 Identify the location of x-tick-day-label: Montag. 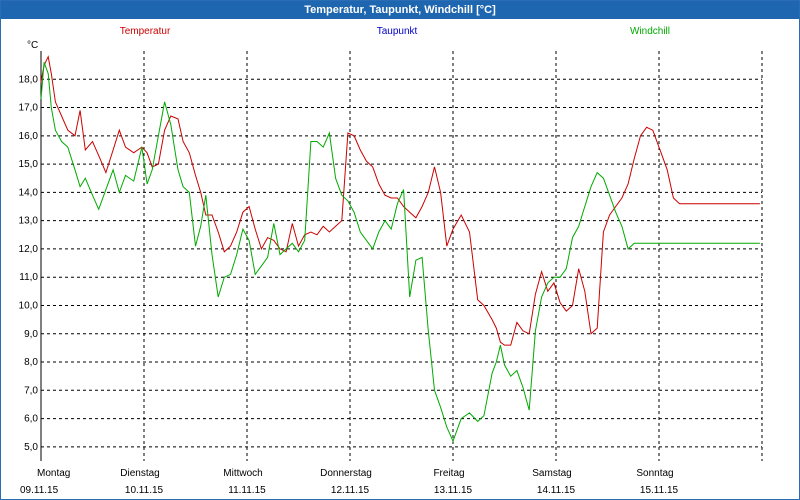
(53, 473).